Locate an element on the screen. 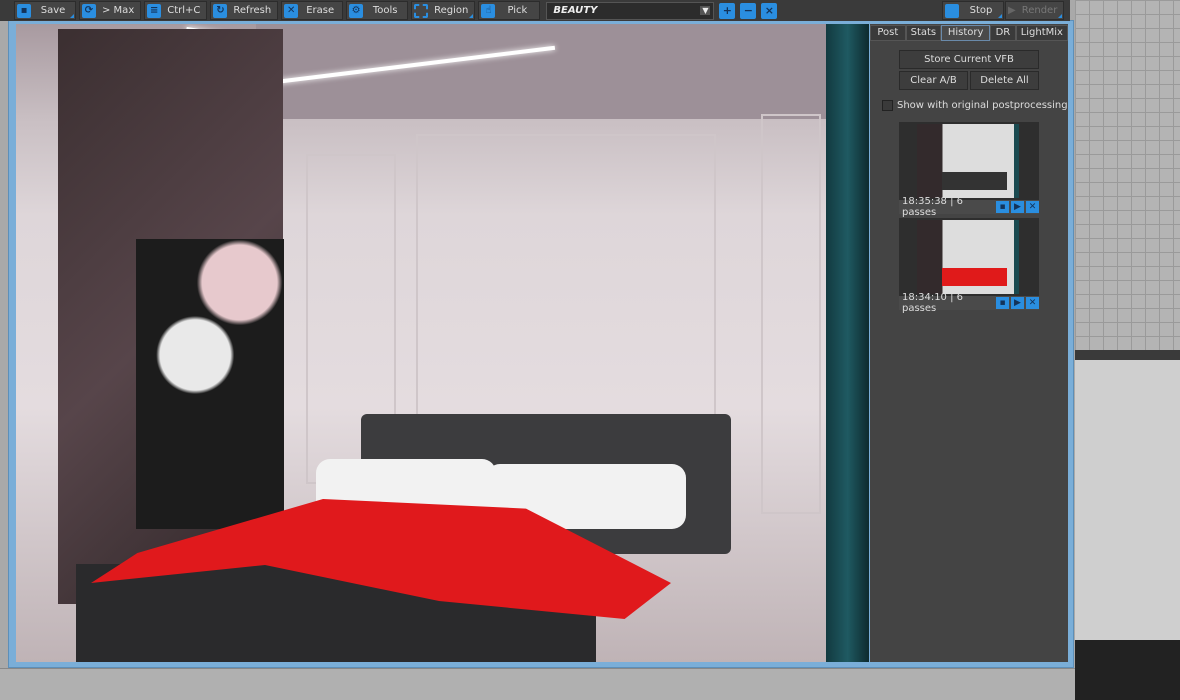  checkbox-box is located at coordinates (887, 105).